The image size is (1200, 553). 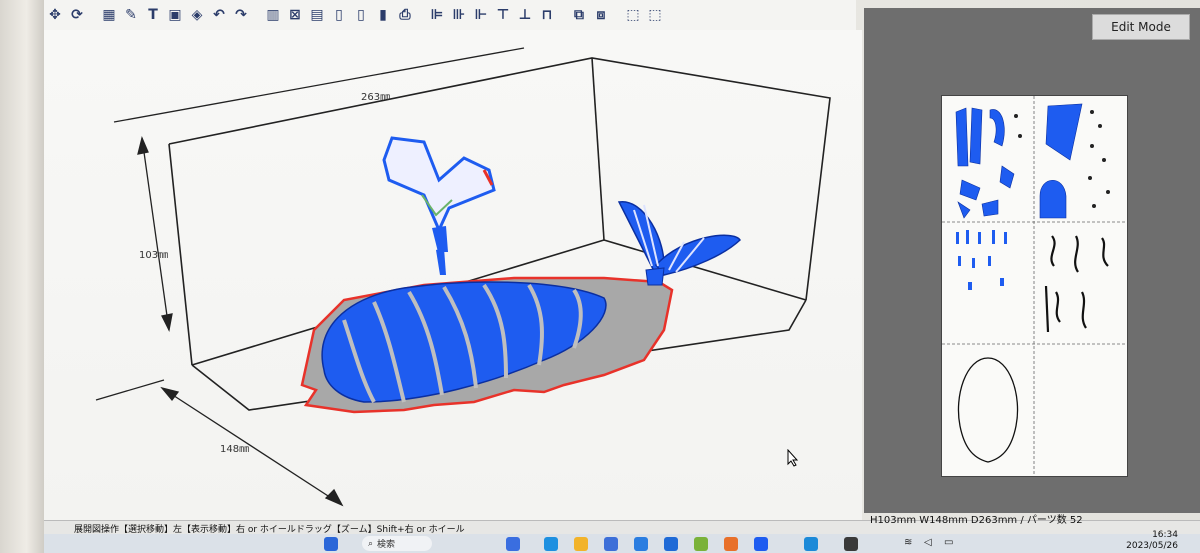 What do you see at coordinates (551, 544) in the screenshot?
I see `edge-icon` at bounding box center [551, 544].